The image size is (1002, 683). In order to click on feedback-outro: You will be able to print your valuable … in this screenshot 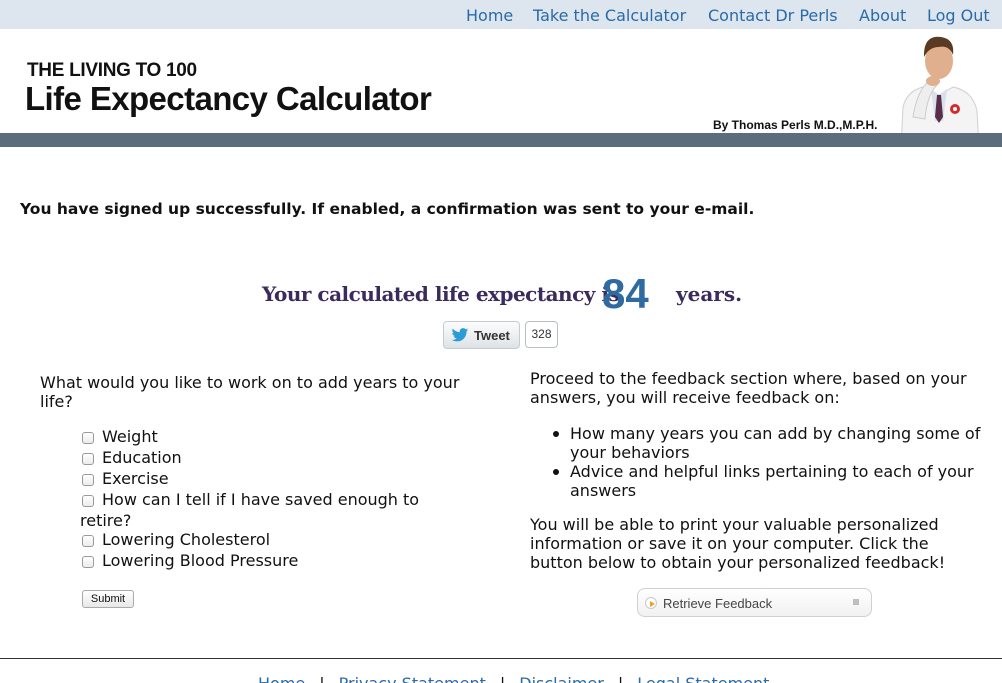, I will do `click(738, 543)`.